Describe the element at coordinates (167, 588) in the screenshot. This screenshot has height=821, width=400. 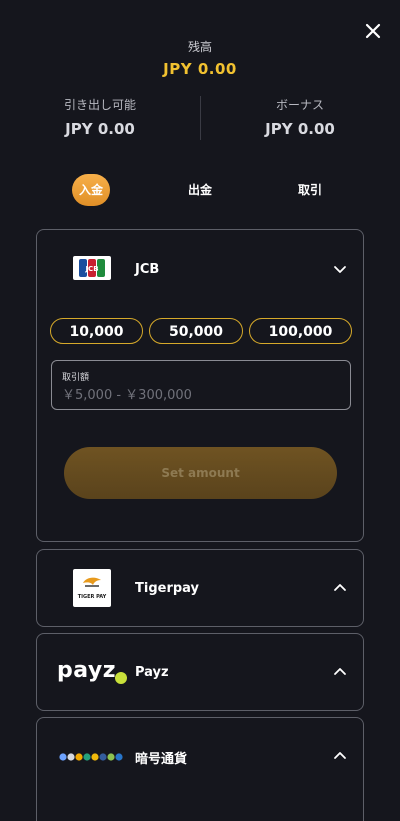
I see `tigerpay-name: Tigerpay` at that location.